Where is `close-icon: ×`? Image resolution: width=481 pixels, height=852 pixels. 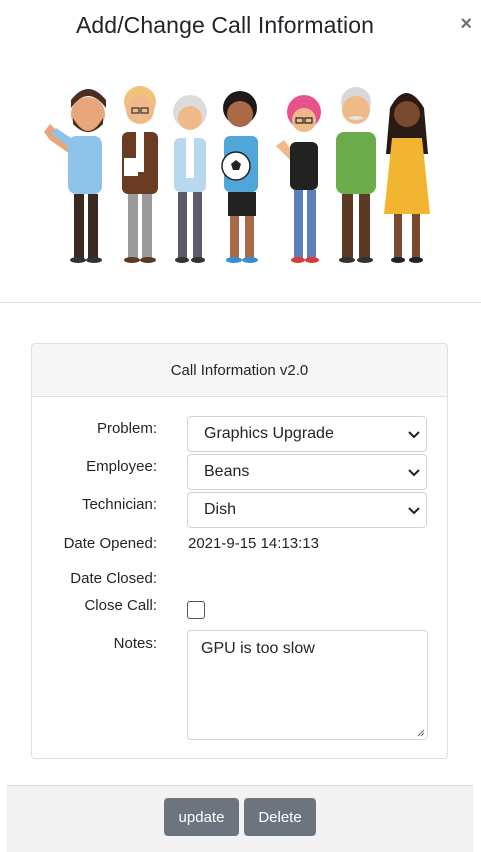
close-icon: × is located at coordinates (466, 24).